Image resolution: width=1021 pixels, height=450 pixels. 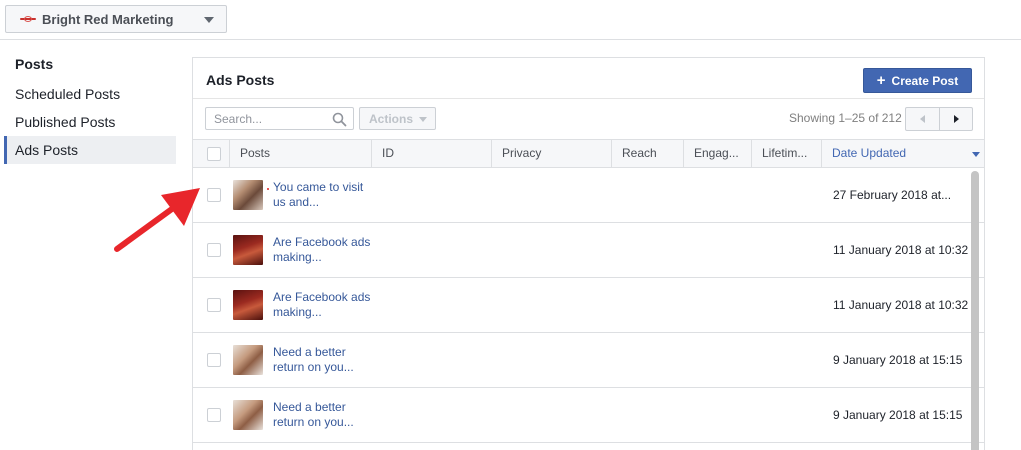 I want to click on actions-label: Actions, so click(x=391, y=118).